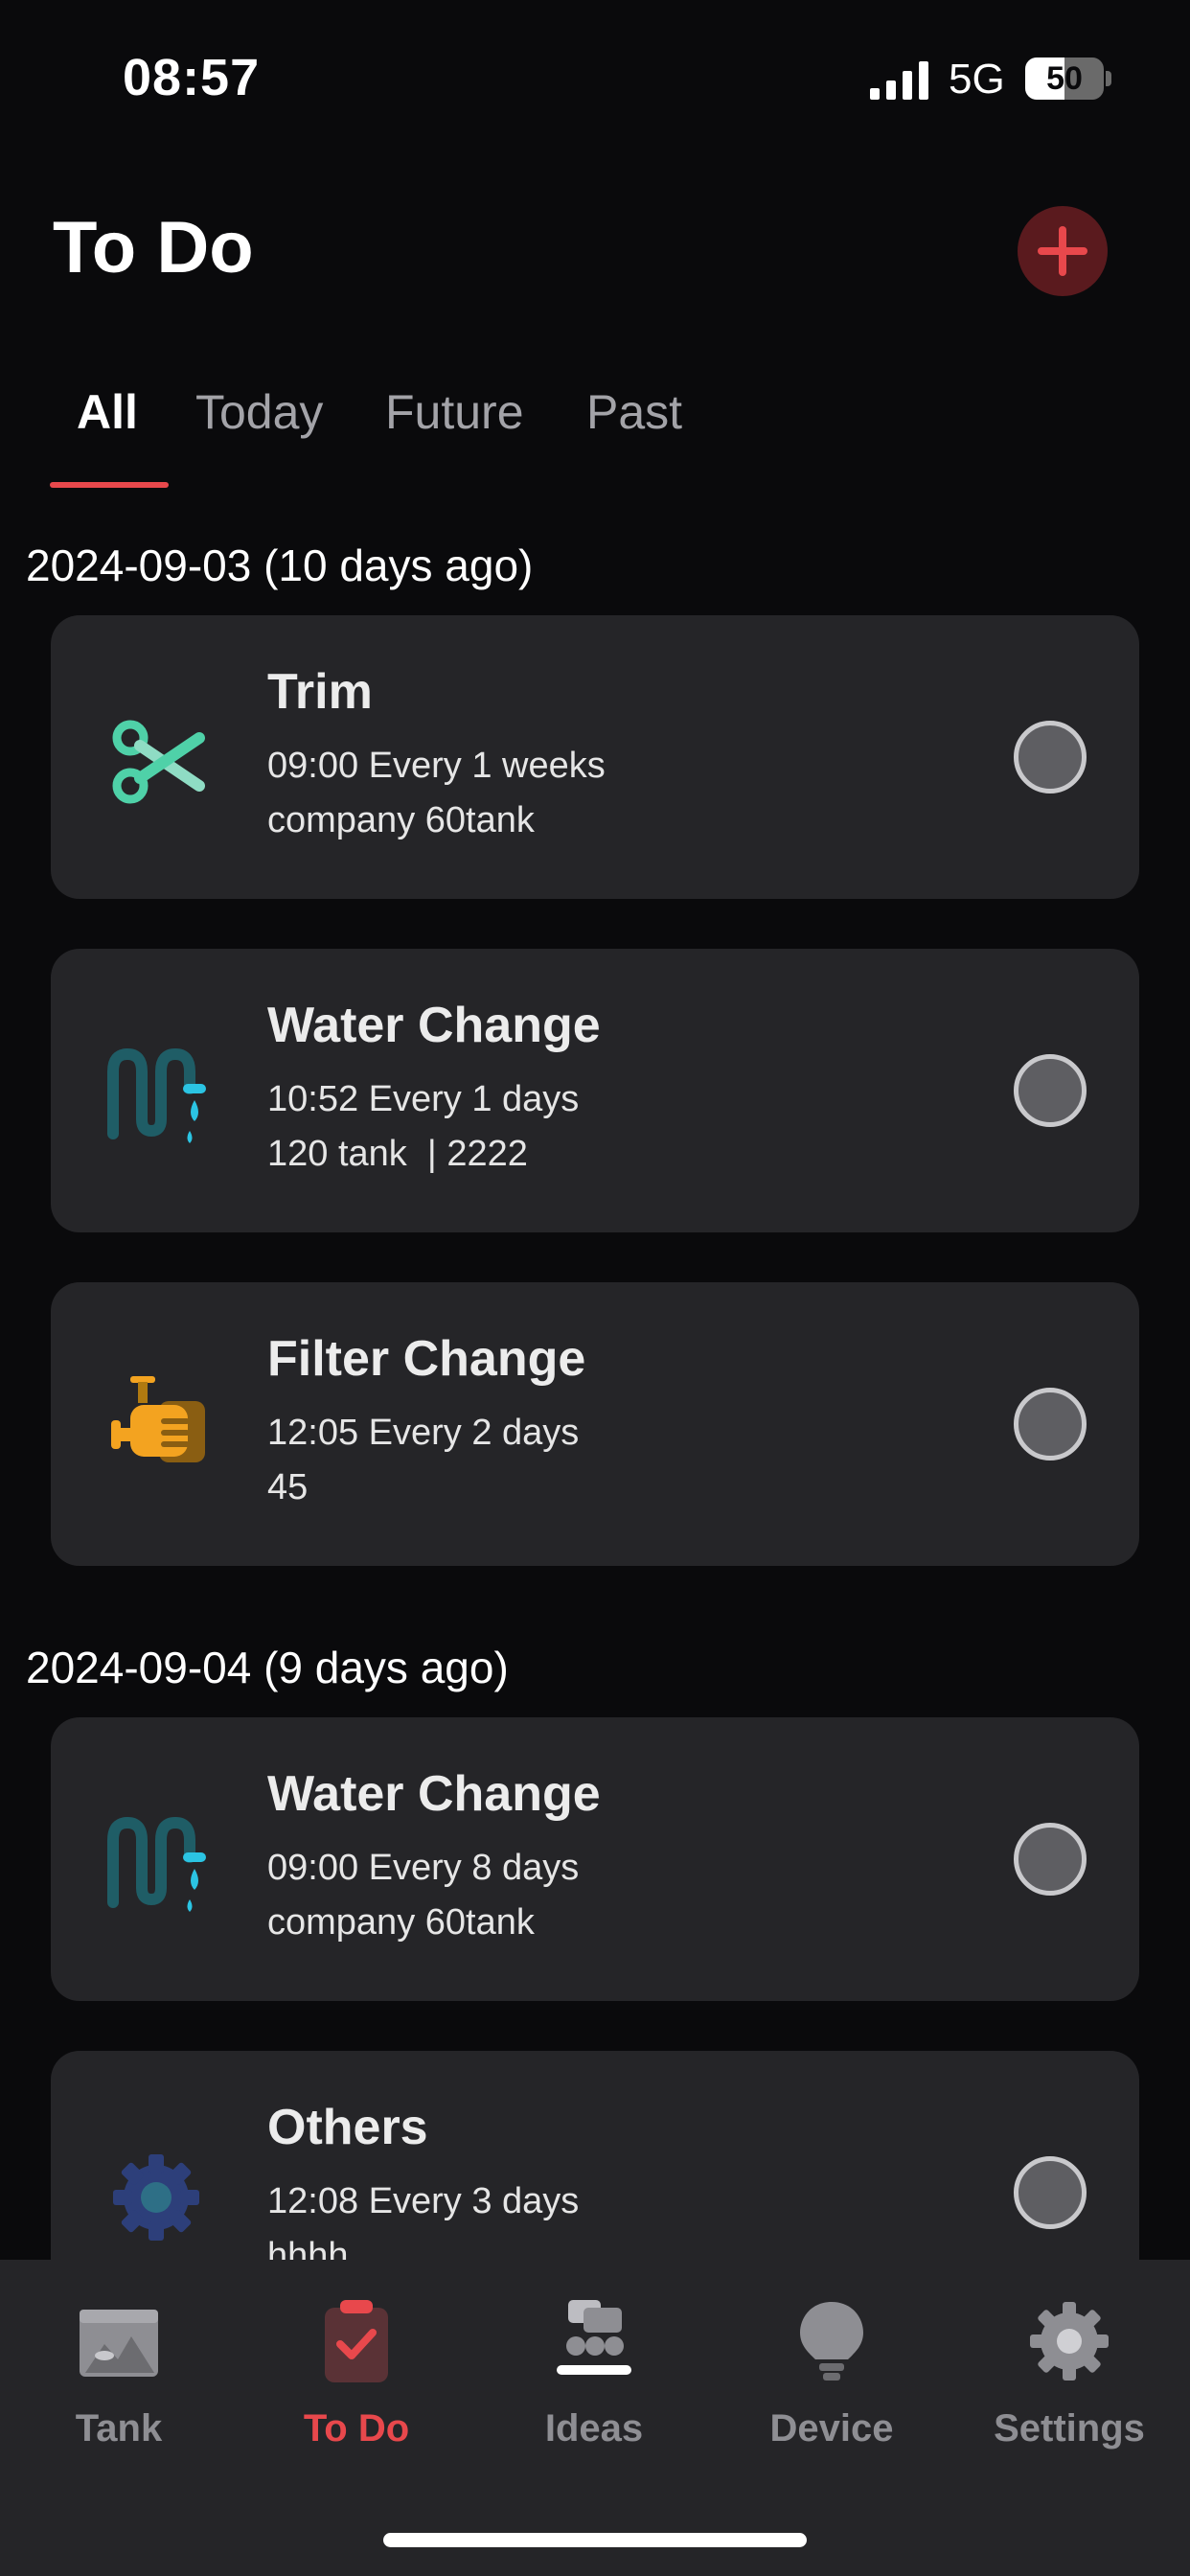  Describe the element at coordinates (348, 2127) in the screenshot. I see `task-title: Others` at that location.